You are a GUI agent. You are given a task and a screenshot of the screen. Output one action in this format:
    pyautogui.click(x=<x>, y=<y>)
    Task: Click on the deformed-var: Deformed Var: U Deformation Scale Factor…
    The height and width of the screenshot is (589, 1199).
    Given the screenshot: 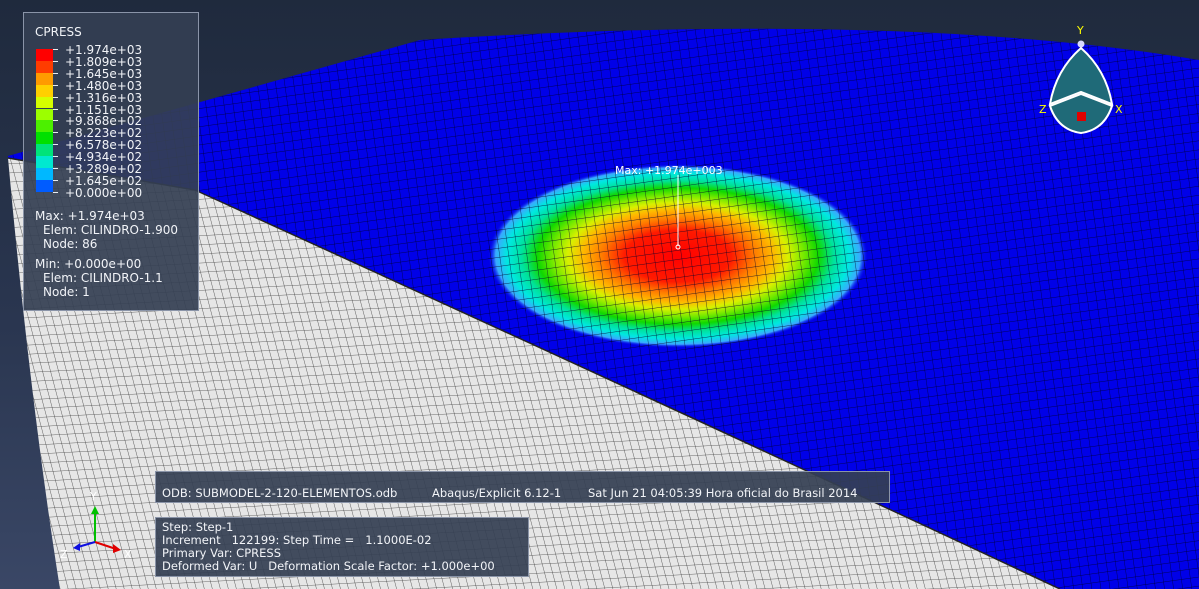 What is the action you would take?
    pyautogui.click(x=328, y=566)
    